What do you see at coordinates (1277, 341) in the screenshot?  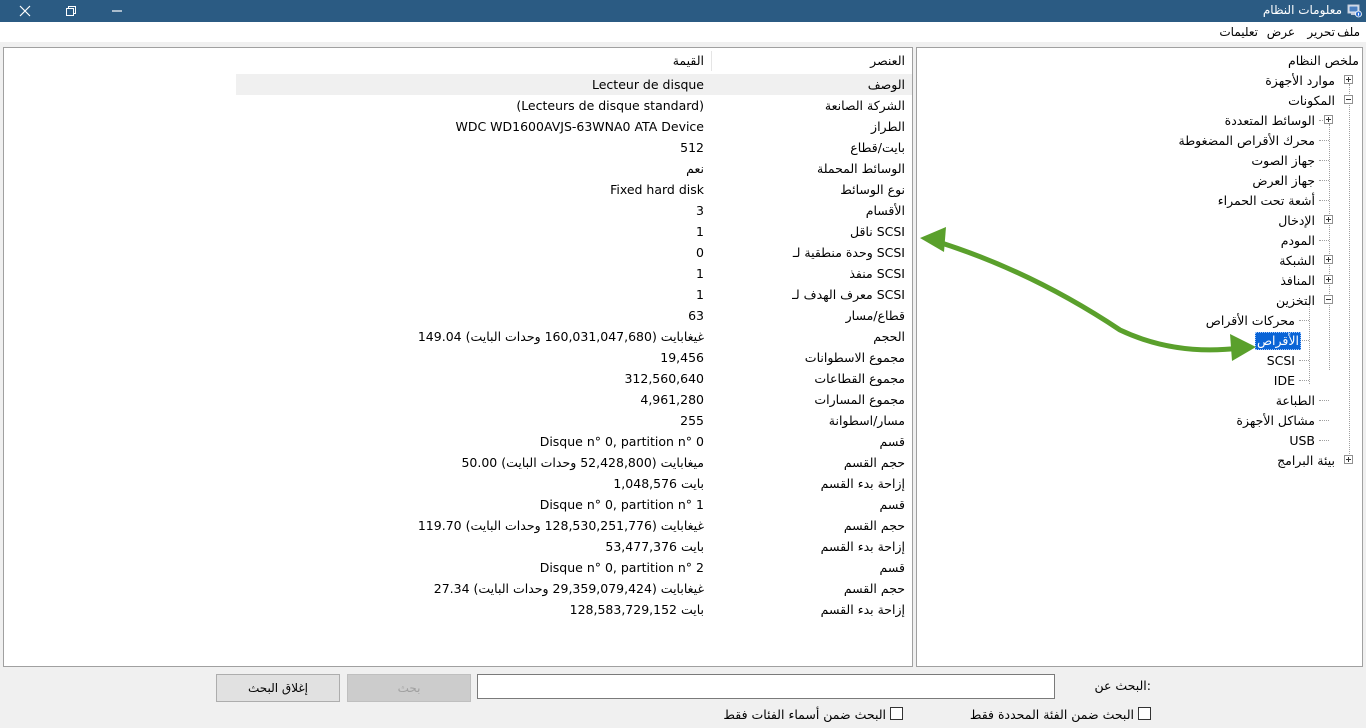 I see `tree-item-disks: الأقراص` at bounding box center [1277, 341].